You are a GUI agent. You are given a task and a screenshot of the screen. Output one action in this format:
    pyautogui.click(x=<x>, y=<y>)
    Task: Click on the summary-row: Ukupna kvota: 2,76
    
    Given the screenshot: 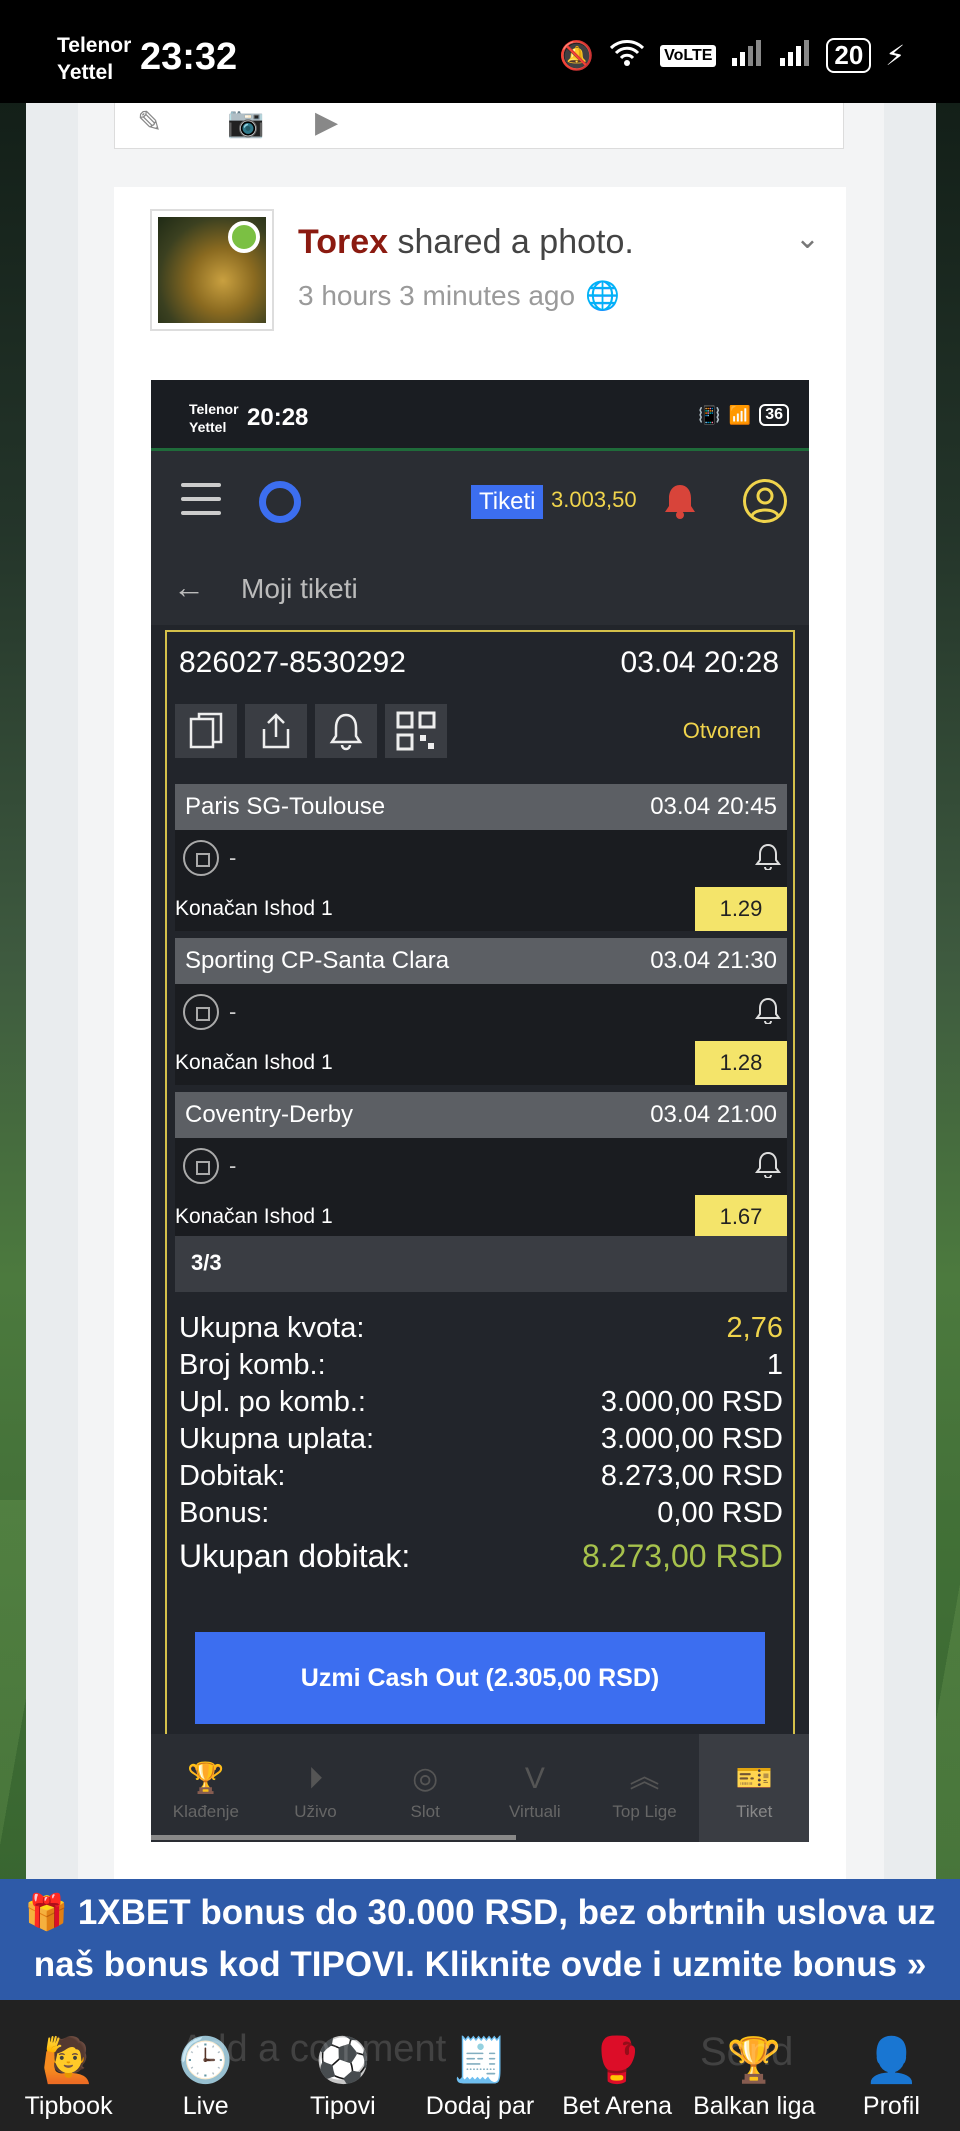 What is the action you would take?
    pyautogui.click(x=481, y=1328)
    